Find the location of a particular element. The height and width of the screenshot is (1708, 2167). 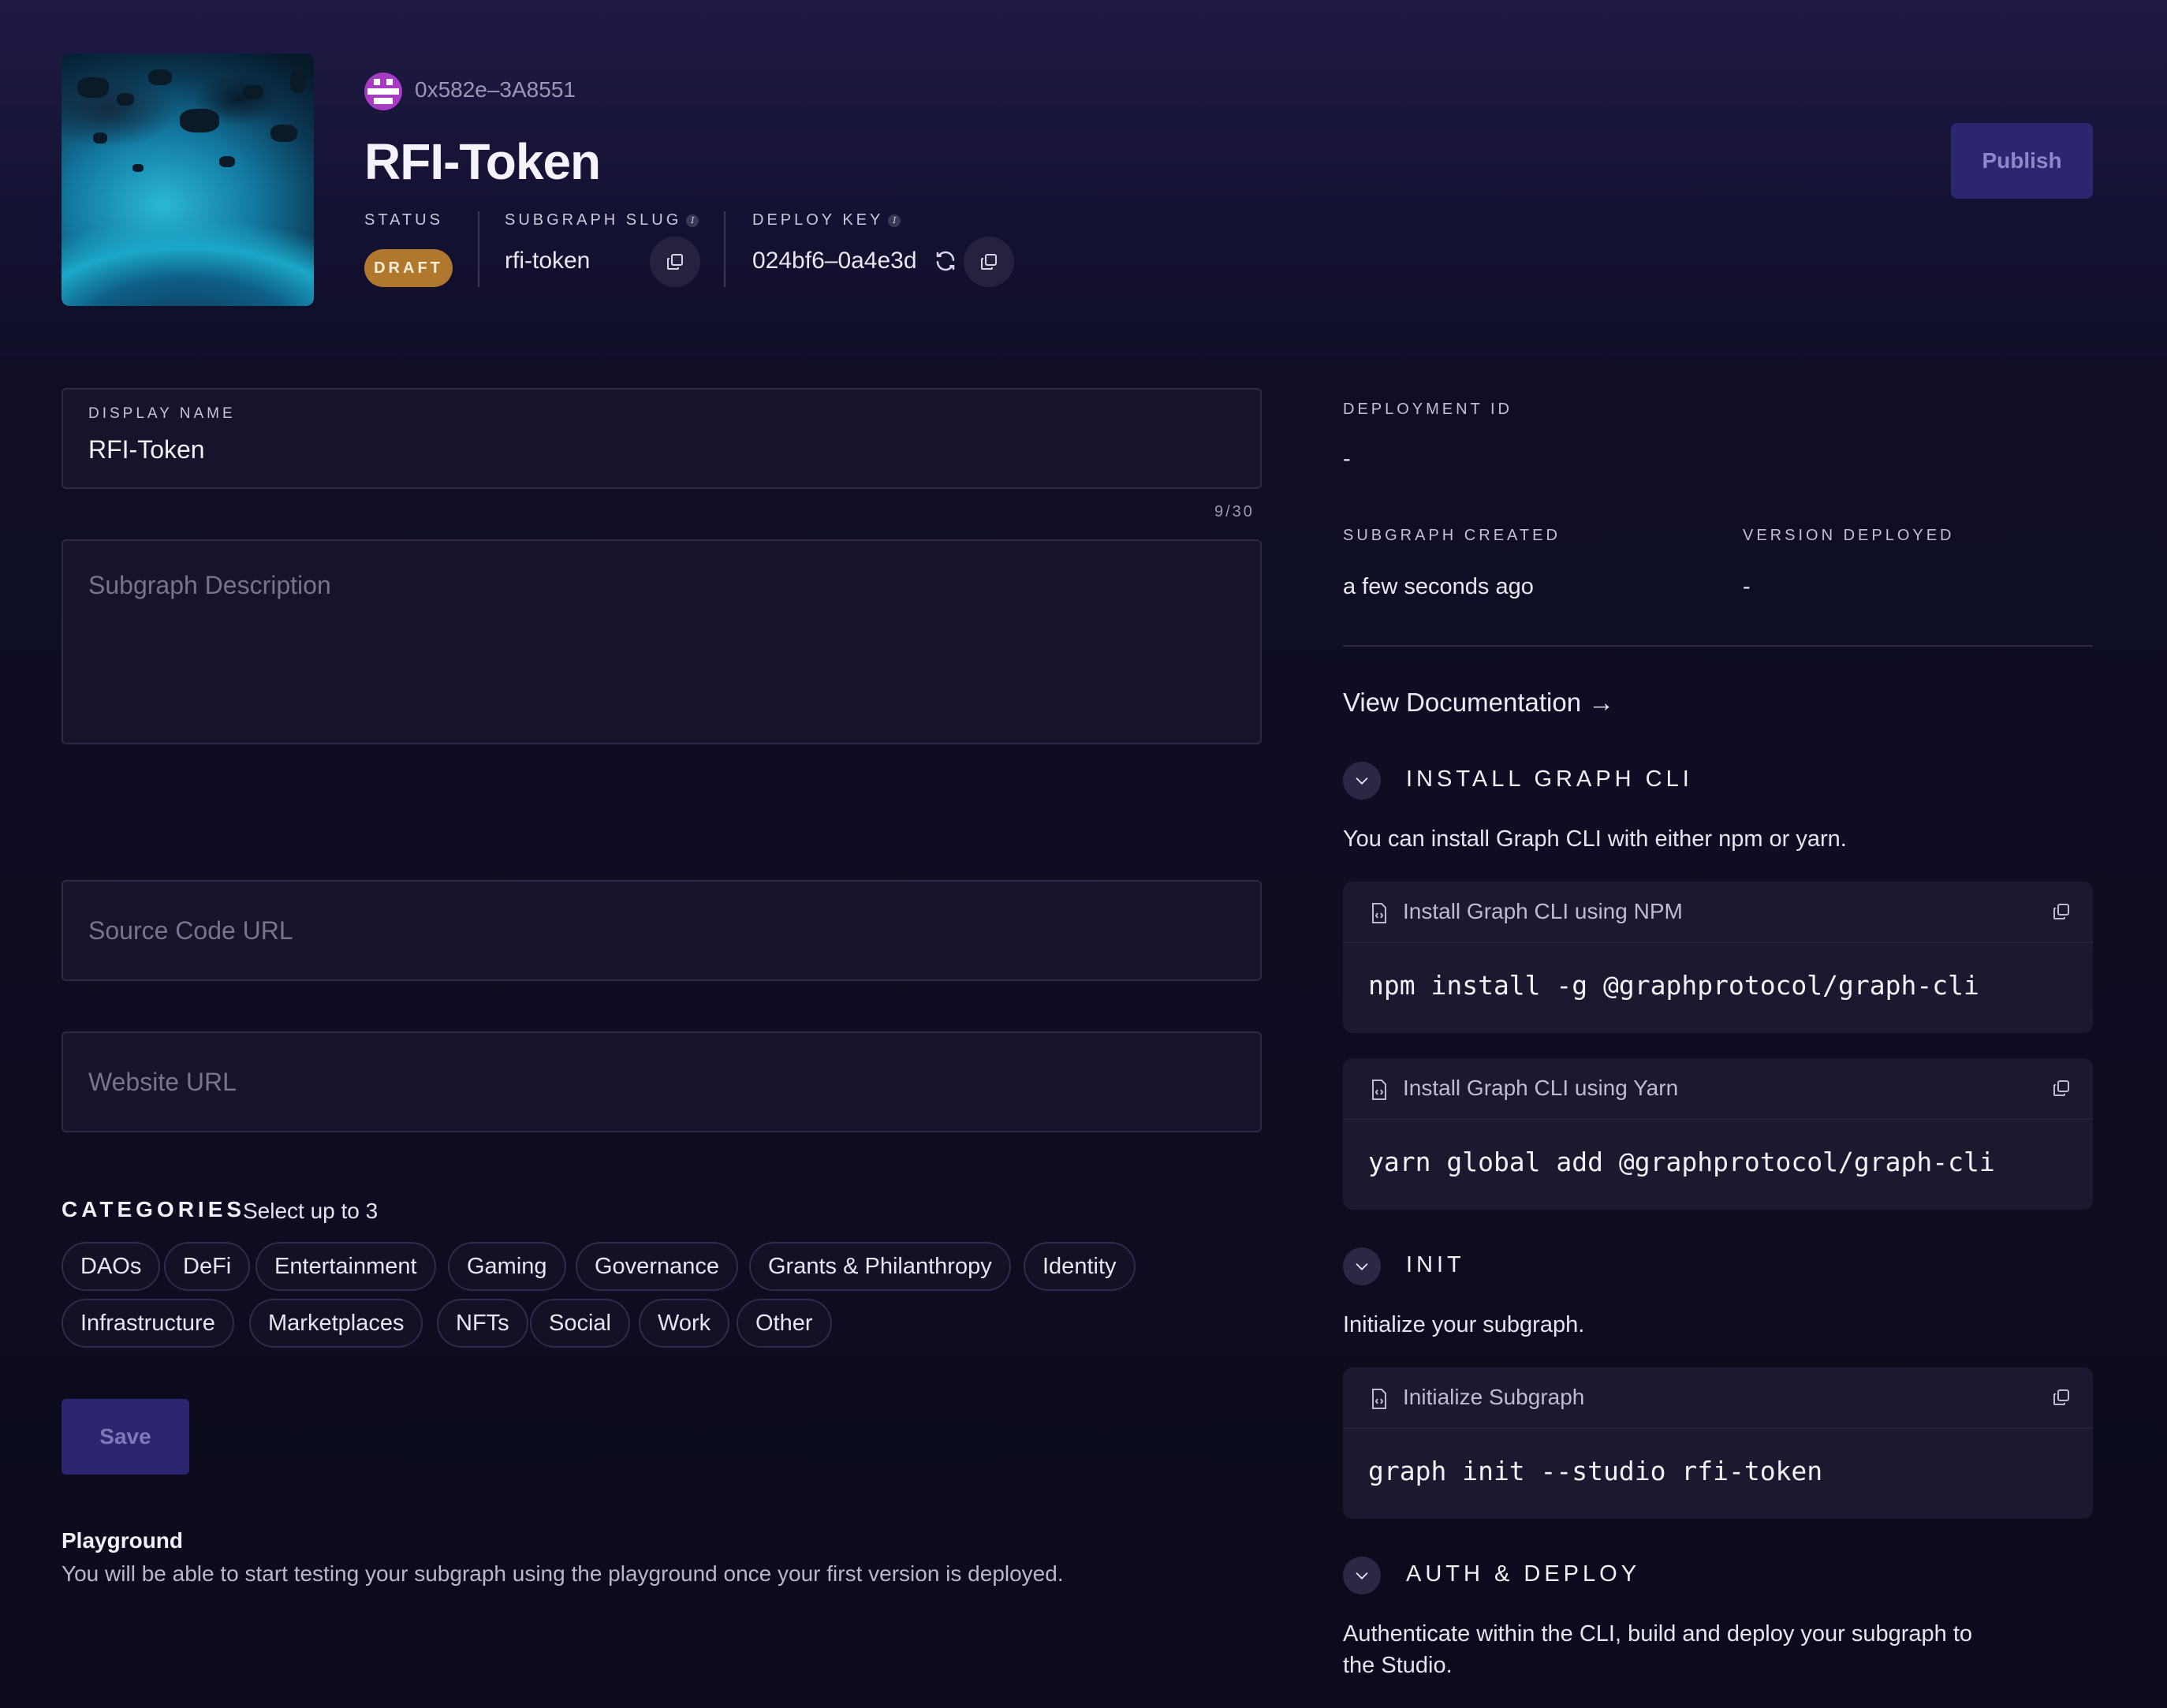

description-field: Subgraph Description is located at coordinates (662, 641).